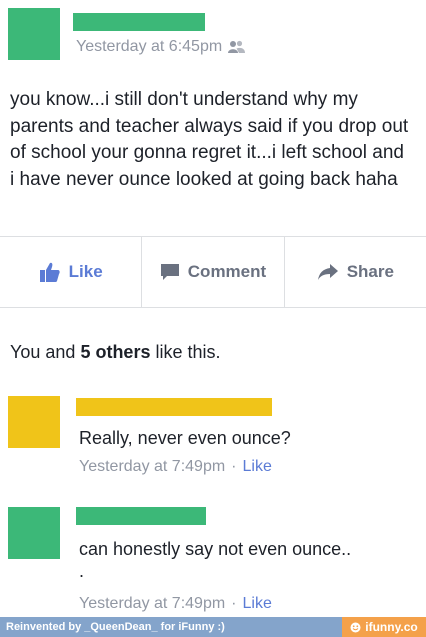  Describe the element at coordinates (82, 571) in the screenshot. I see `comment-text-continuation: .` at that location.